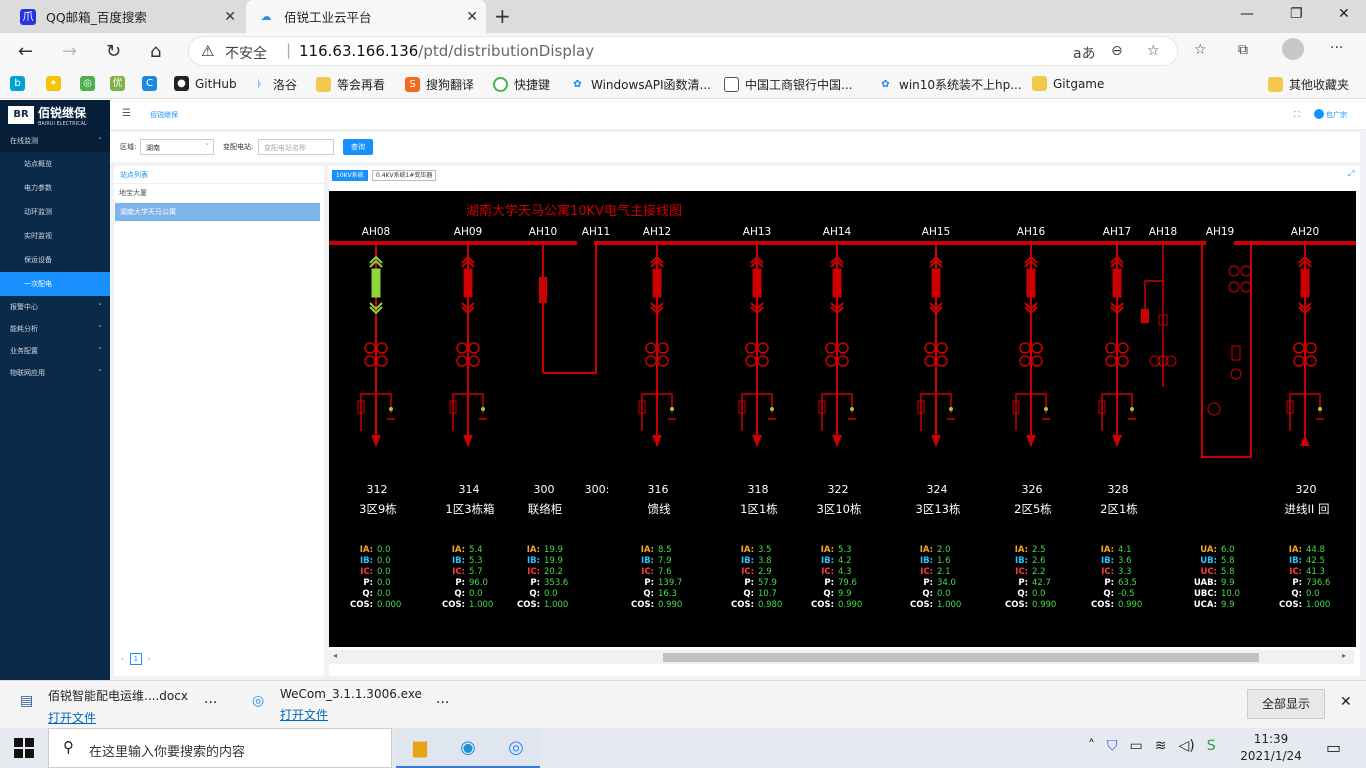  Describe the element at coordinates (649, 583) in the screenshot. I see `measure-label: P:` at that location.